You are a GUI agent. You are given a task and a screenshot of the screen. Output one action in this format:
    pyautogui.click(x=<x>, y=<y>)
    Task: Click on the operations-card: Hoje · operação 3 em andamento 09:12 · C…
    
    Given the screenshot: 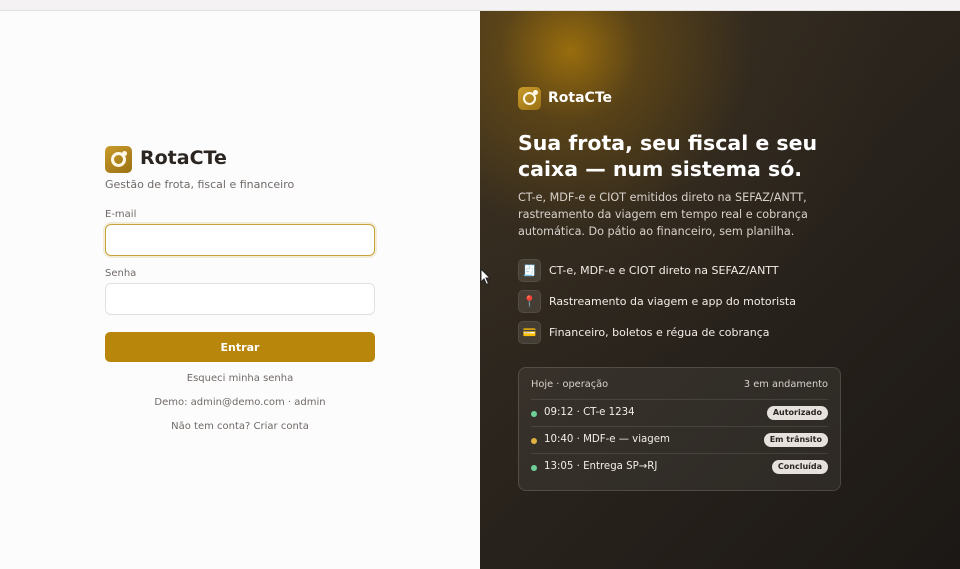 What is the action you would take?
    pyautogui.click(x=679, y=429)
    